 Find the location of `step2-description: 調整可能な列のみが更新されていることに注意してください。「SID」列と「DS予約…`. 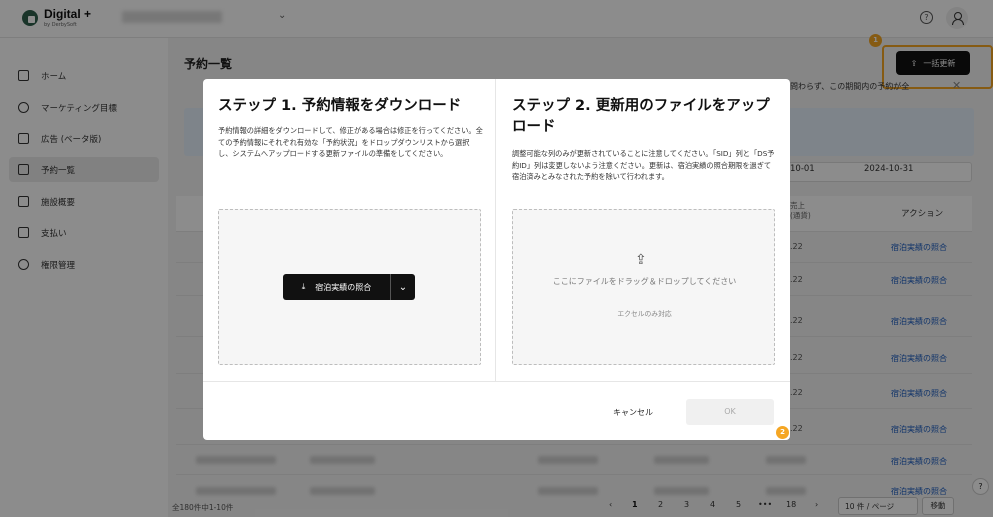

step2-description: 調整可能な列のみが更新されていることに注意してください。「SID」列と「DS予約… is located at coordinates (643, 165).